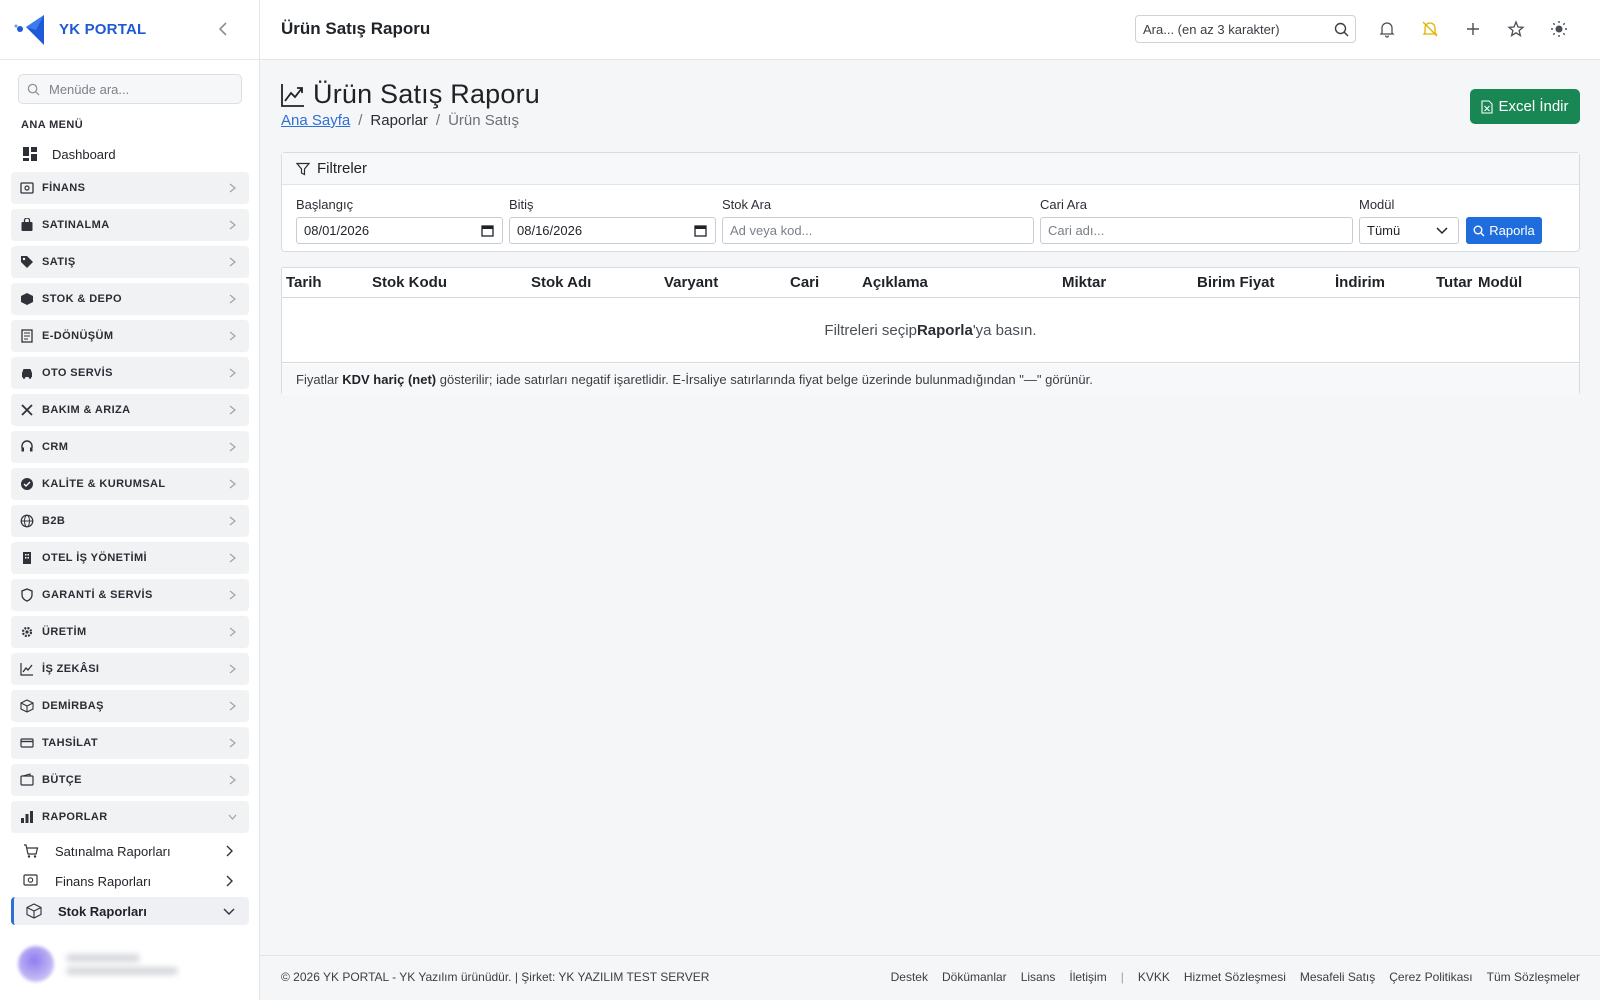  What do you see at coordinates (691, 282) in the screenshot?
I see `column-header: Varyant` at bounding box center [691, 282].